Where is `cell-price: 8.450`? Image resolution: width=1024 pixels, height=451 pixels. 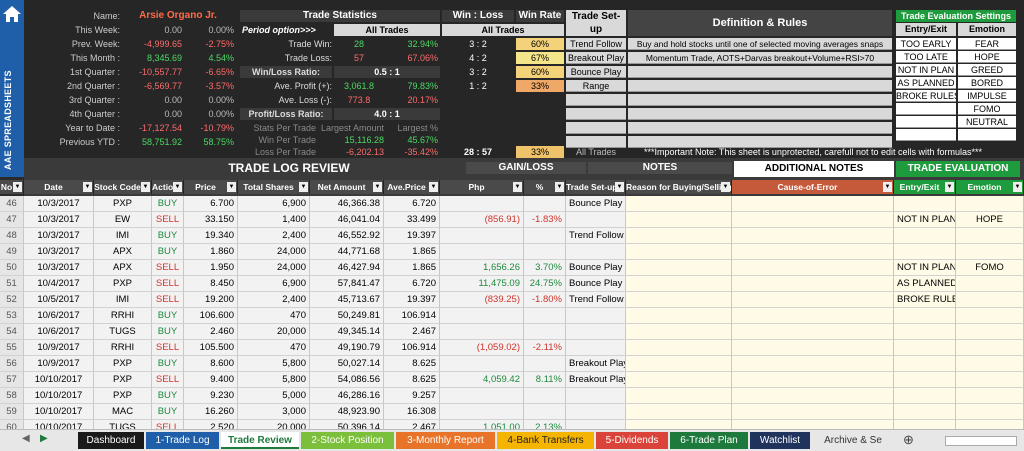
cell-price: 8.450 is located at coordinates (211, 284).